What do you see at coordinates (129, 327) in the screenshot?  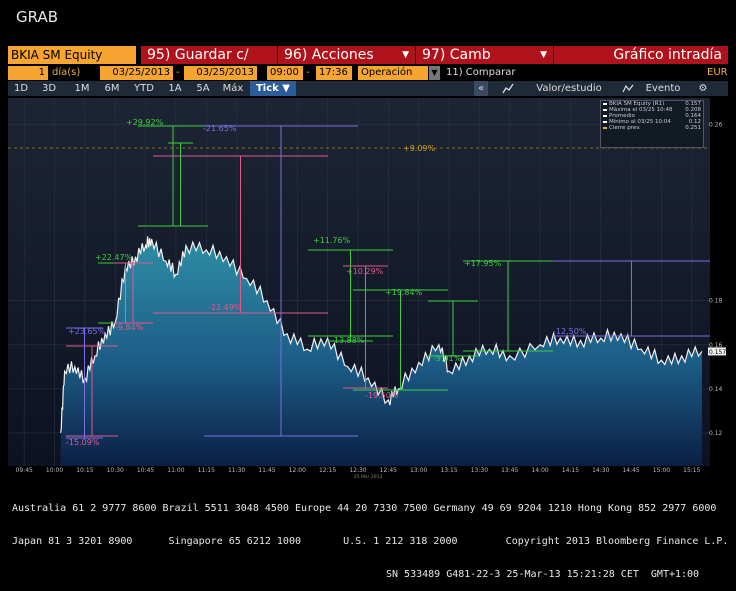 I see `annotation-label: -9.84%` at bounding box center [129, 327].